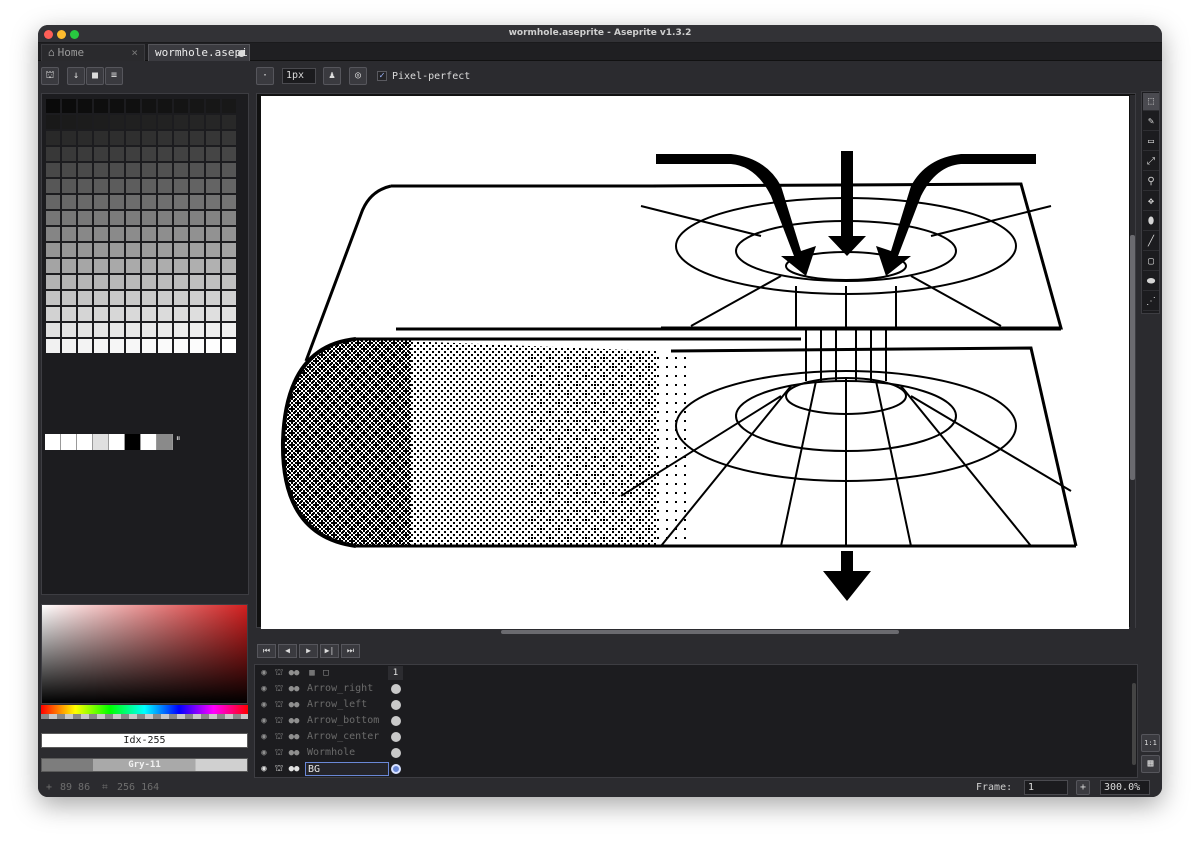 This screenshot has height=847, width=1200. Describe the element at coordinates (1151, 142) in the screenshot. I see `eraser-icon: ▭` at that location.